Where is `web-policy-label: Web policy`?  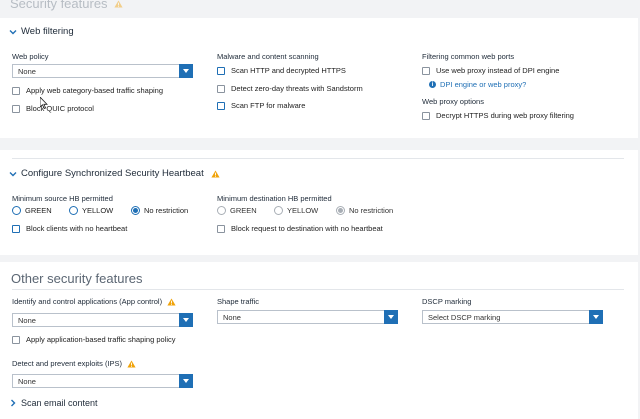
web-policy-label: Web policy is located at coordinates (30, 56).